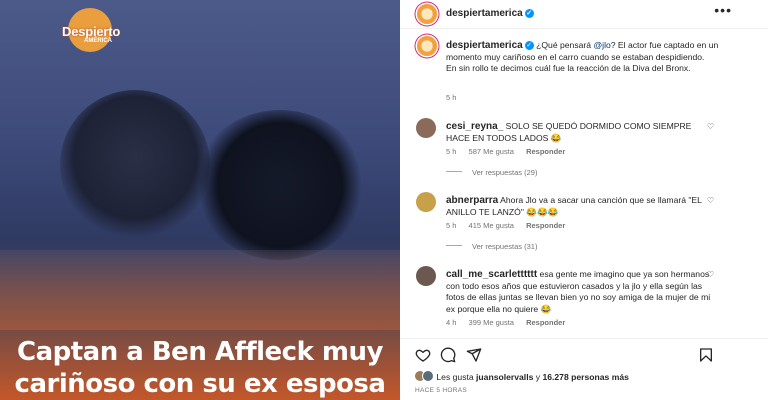 Image resolution: width=768 pixels, height=400 pixels. I want to click on comment-time: 4 h, so click(451, 322).